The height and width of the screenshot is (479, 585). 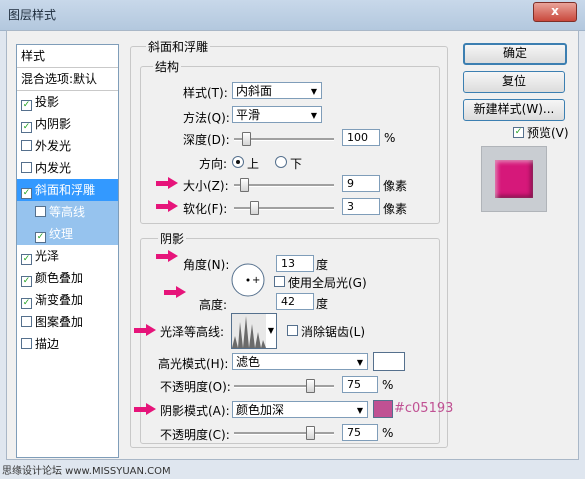 What do you see at coordinates (310, 386) in the screenshot?
I see `highlight-opacity-thumb` at bounding box center [310, 386].